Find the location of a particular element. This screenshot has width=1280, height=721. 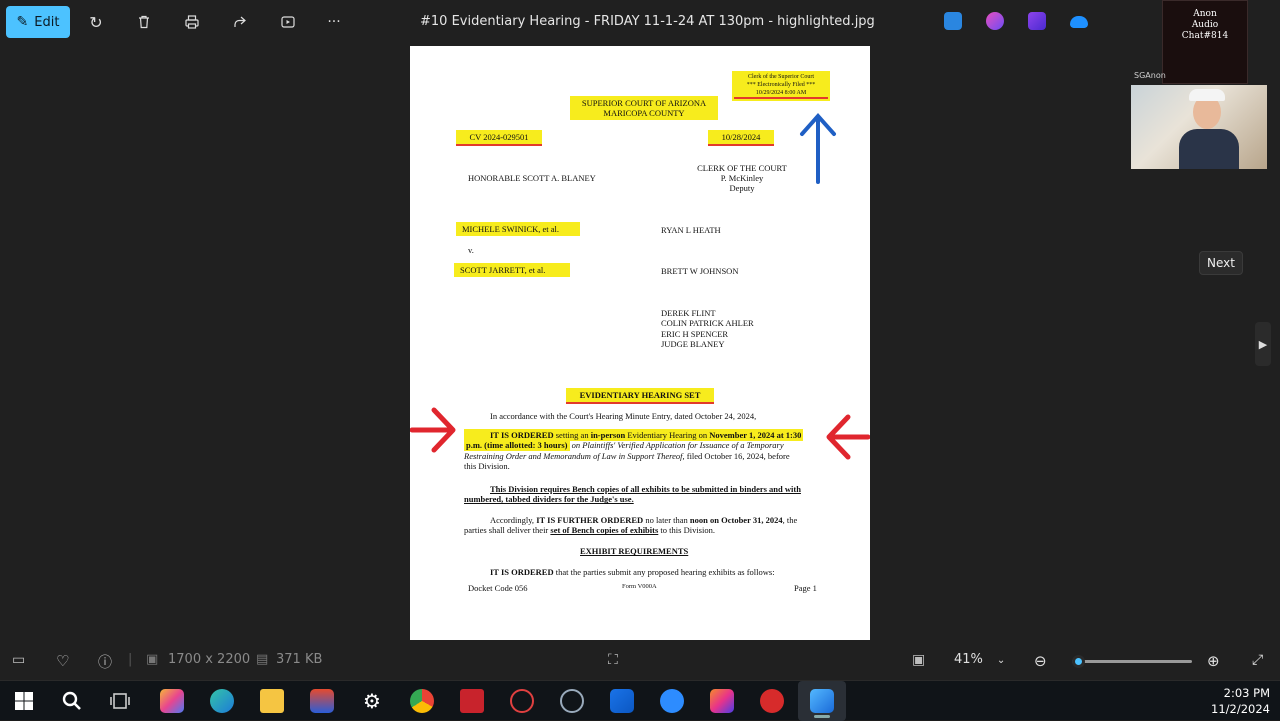

hearing-heading: EVIDENTIARY HEARING SET is located at coordinates (640, 396).